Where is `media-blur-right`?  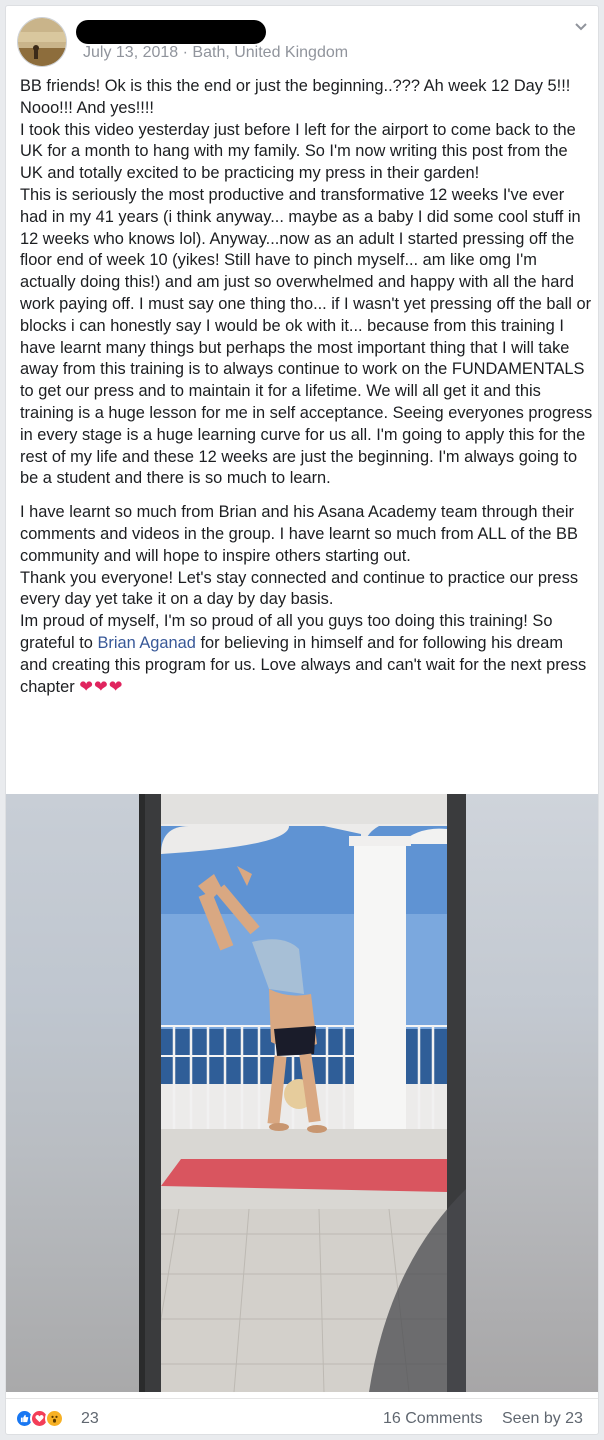 media-blur-right is located at coordinates (532, 1093).